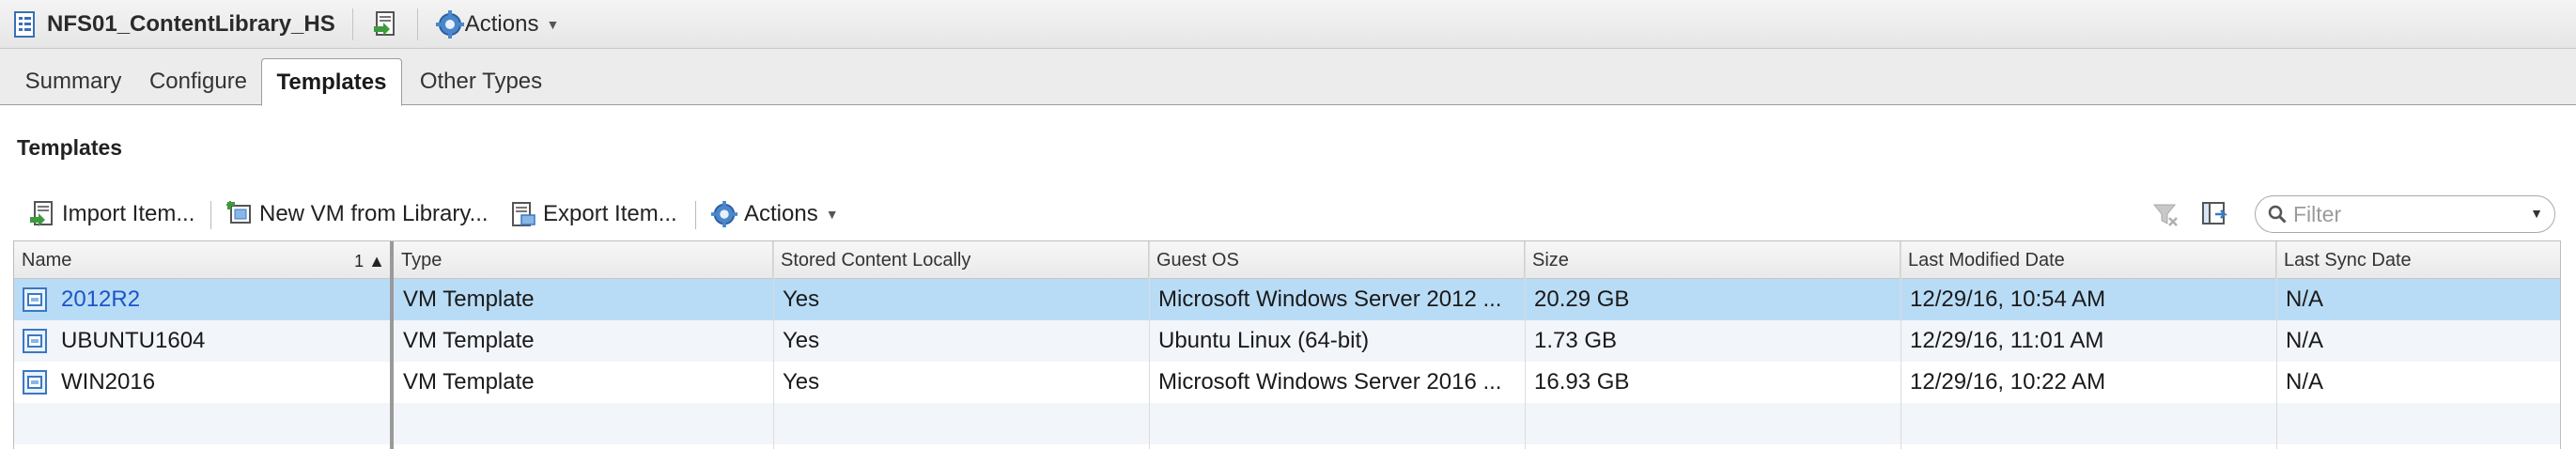  Describe the element at coordinates (1264, 340) in the screenshot. I see `guest-os-cell: Ubuntu Linux (64-bit)` at that location.